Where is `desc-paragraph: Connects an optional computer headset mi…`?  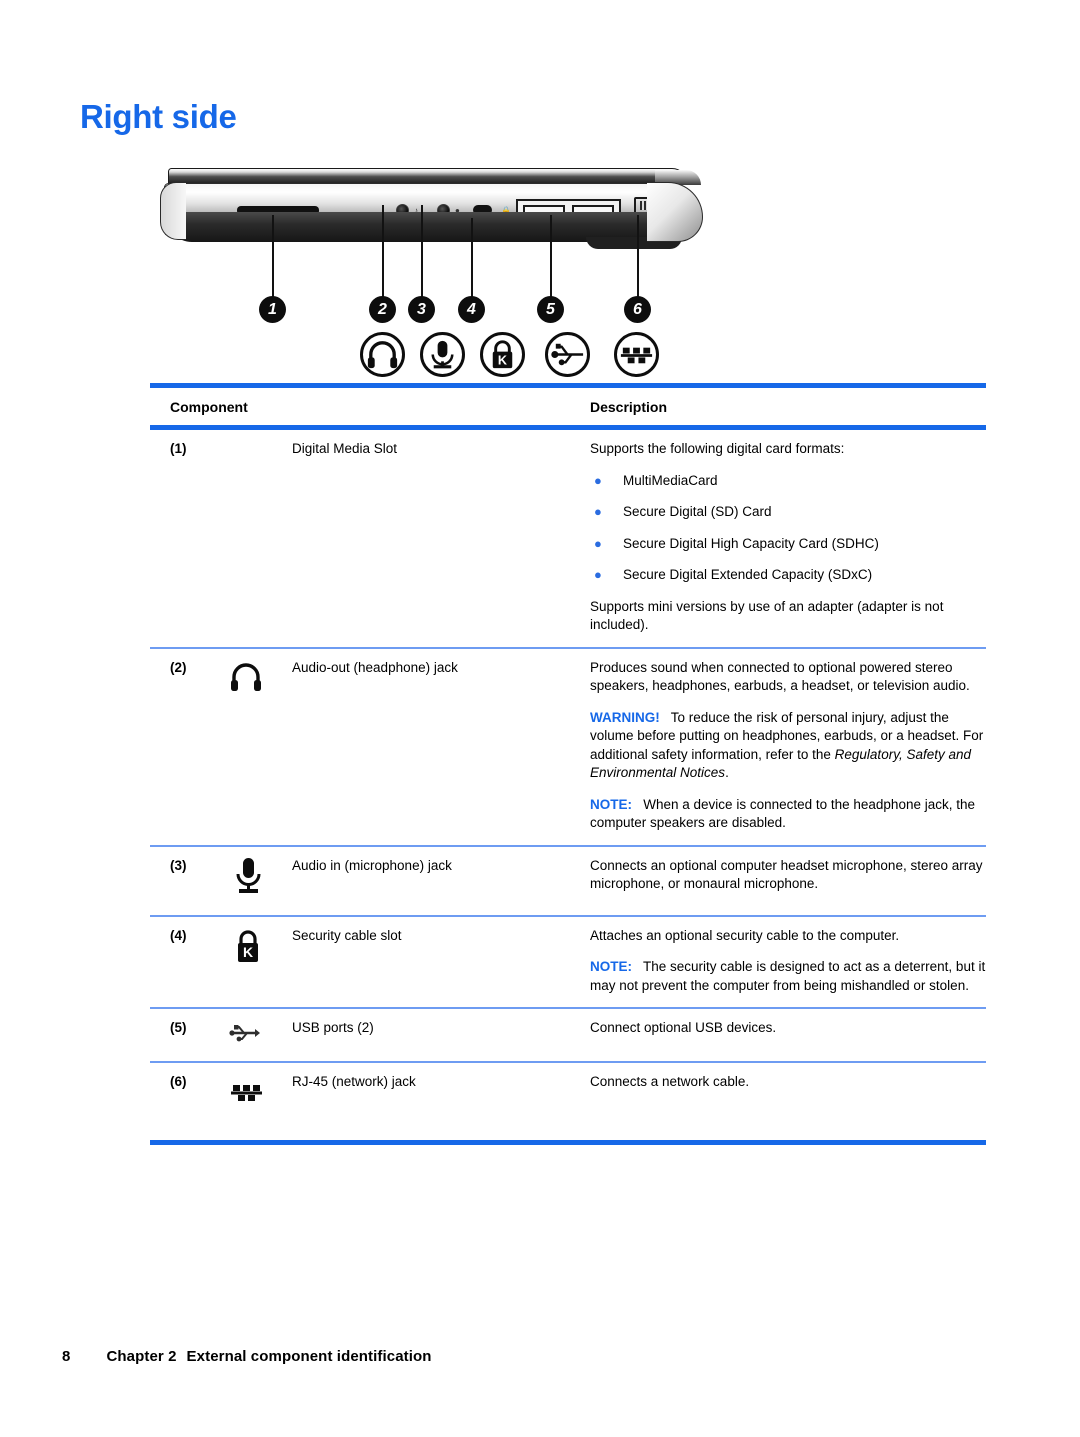 desc-paragraph: Connects an optional computer headset mi… is located at coordinates (786, 874).